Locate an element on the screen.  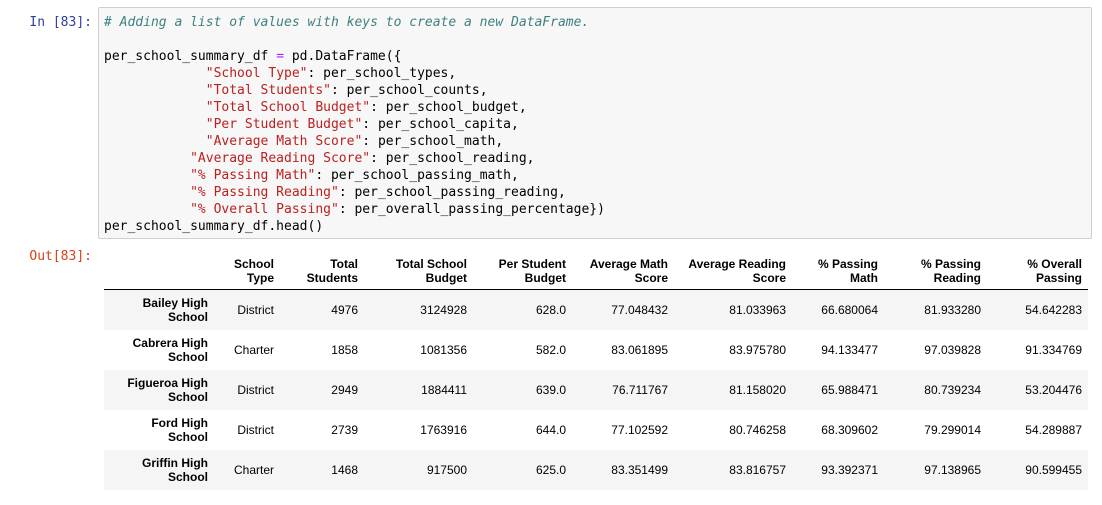
row-index: Figueroa High School is located at coordinates (159, 390).